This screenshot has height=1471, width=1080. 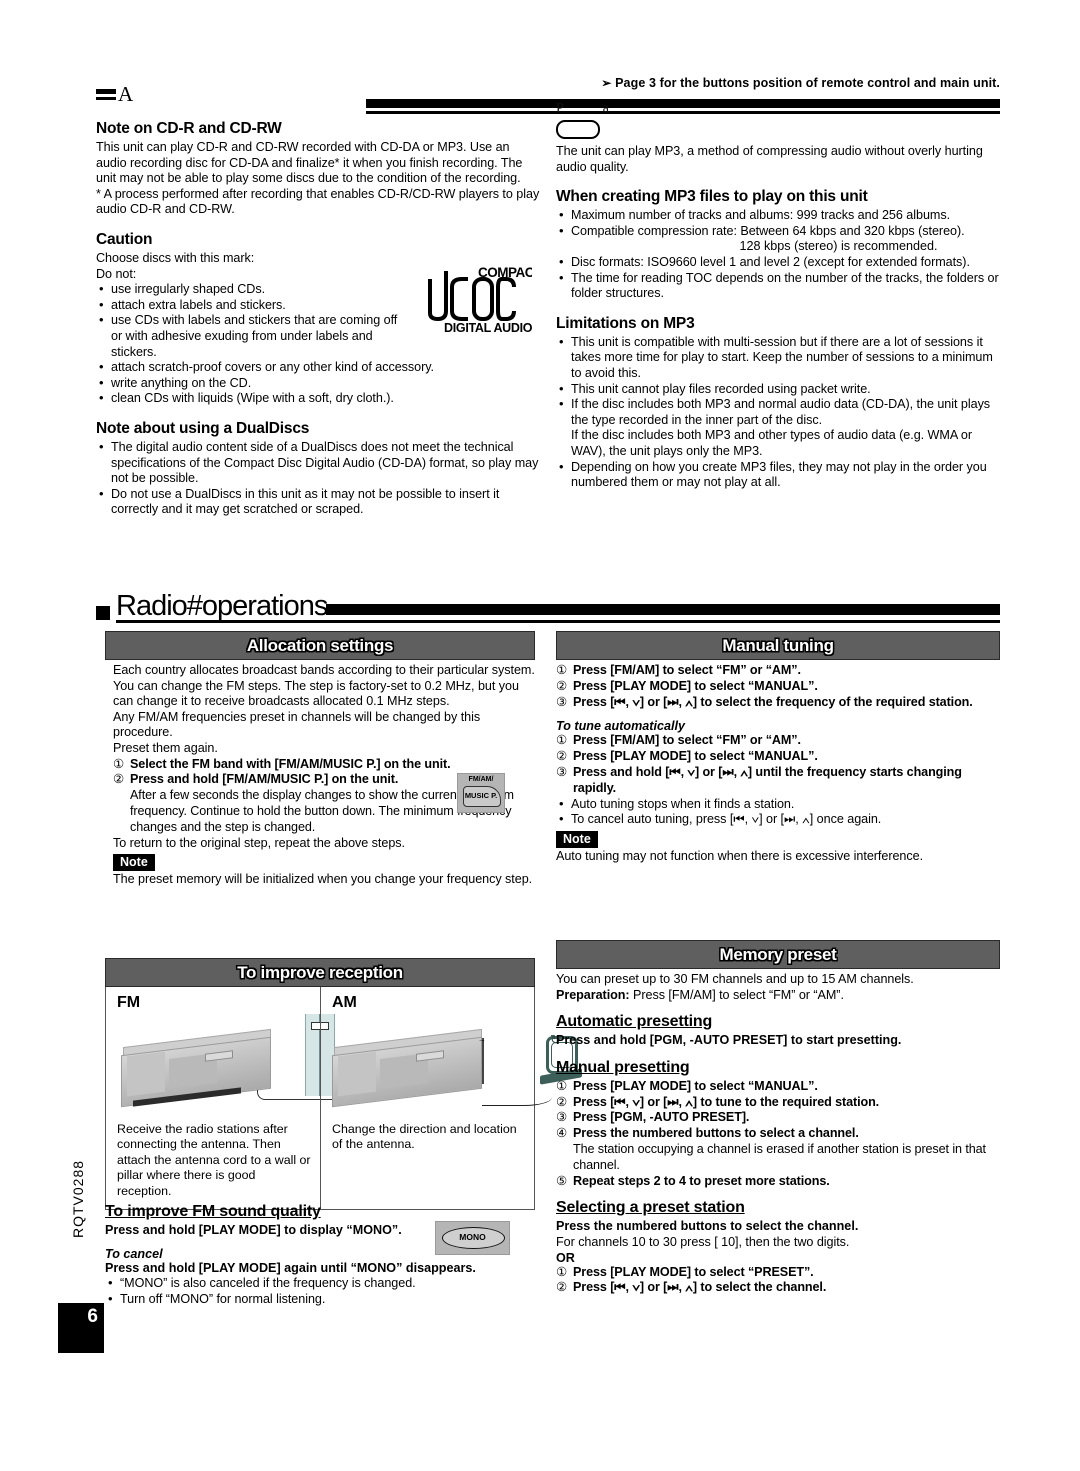 I want to click on header-rule-thick, so click(x=683, y=103).